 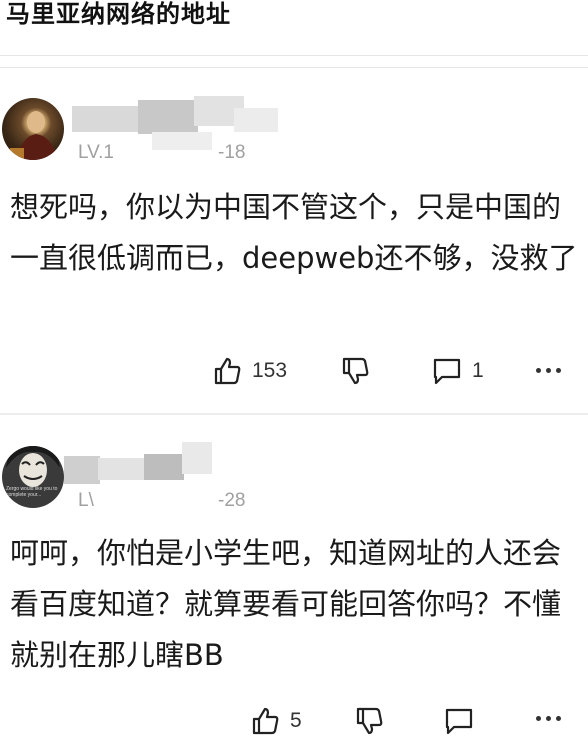 I want to click on reply-count: 1, so click(x=478, y=370).